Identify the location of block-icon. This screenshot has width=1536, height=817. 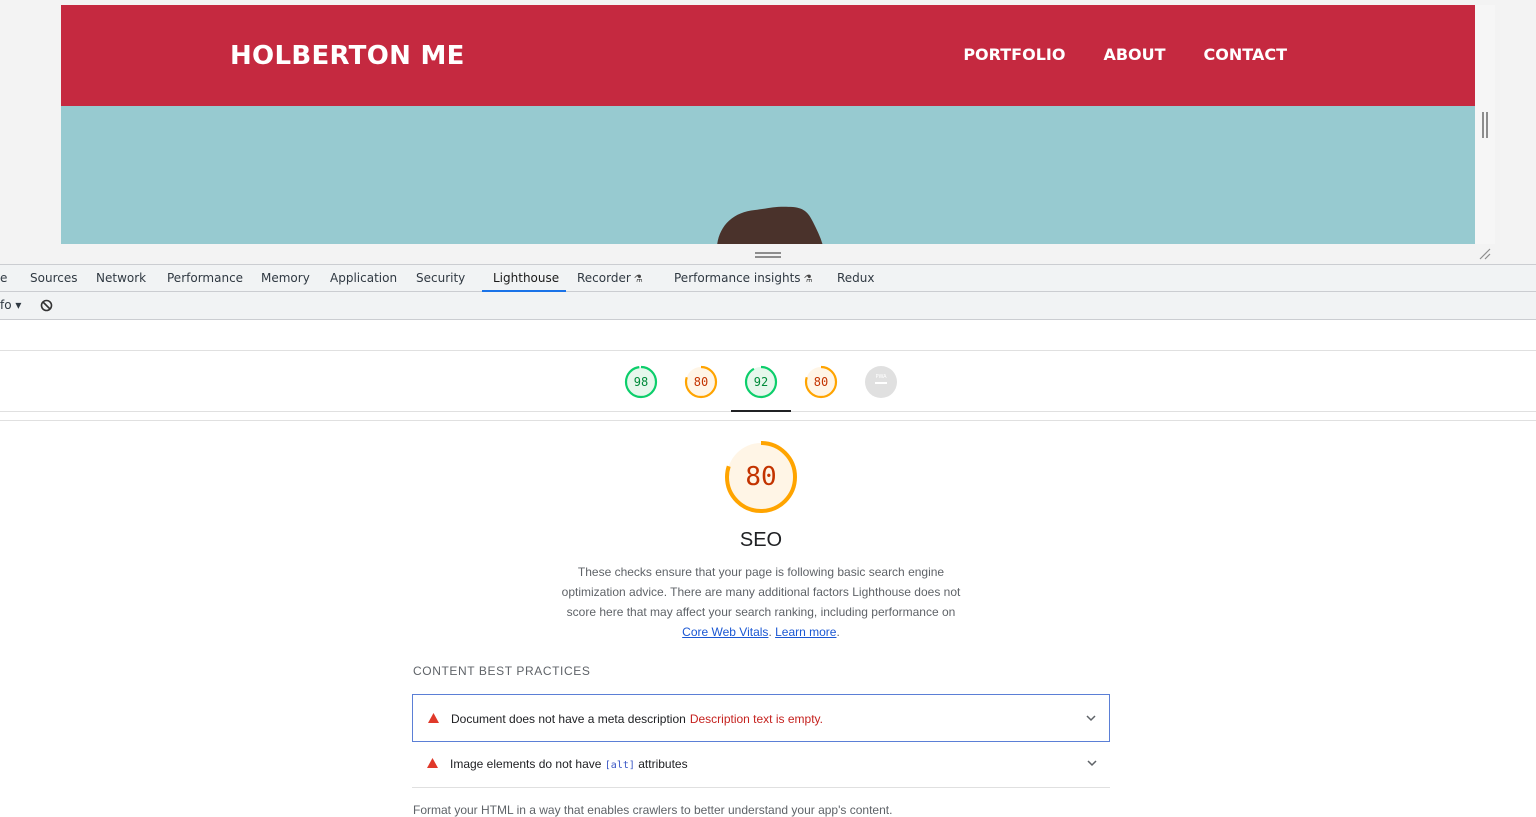
(46, 305).